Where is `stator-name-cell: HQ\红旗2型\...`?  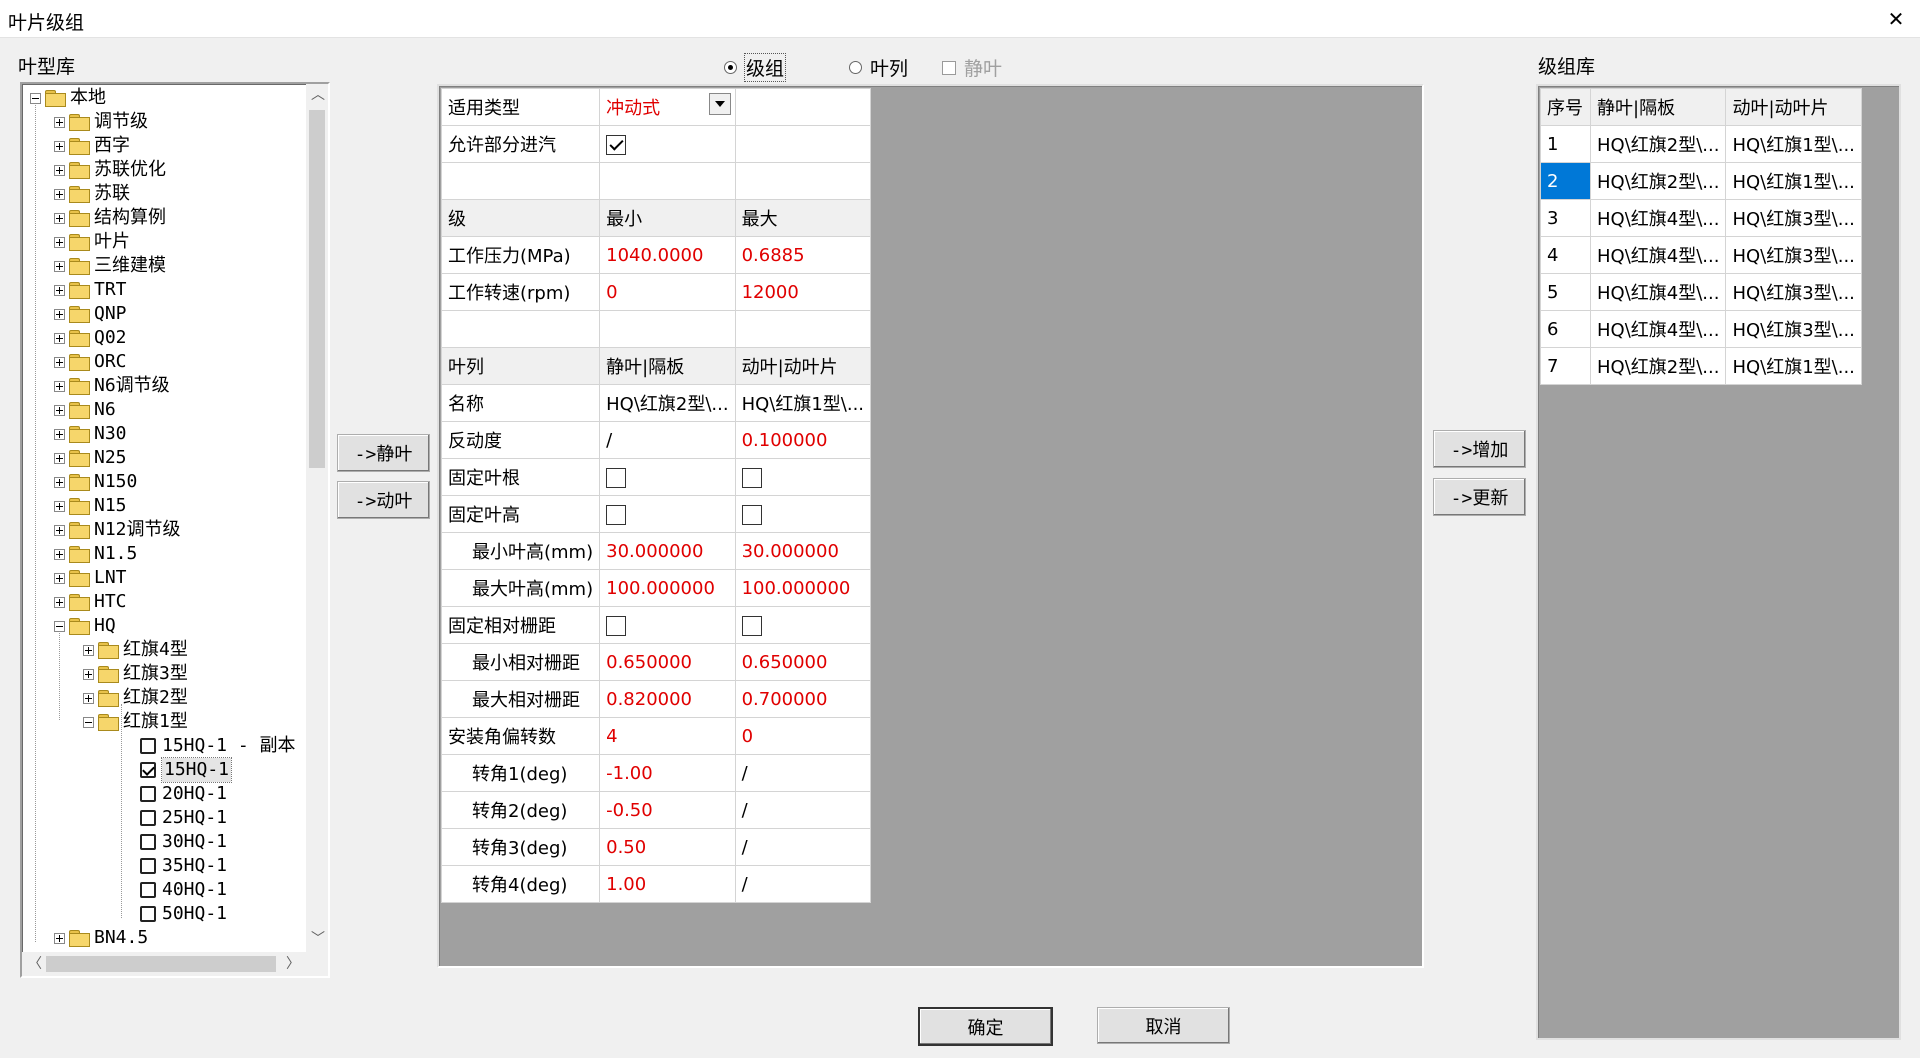 stator-name-cell: HQ\红旗2型\... is located at coordinates (667, 403).